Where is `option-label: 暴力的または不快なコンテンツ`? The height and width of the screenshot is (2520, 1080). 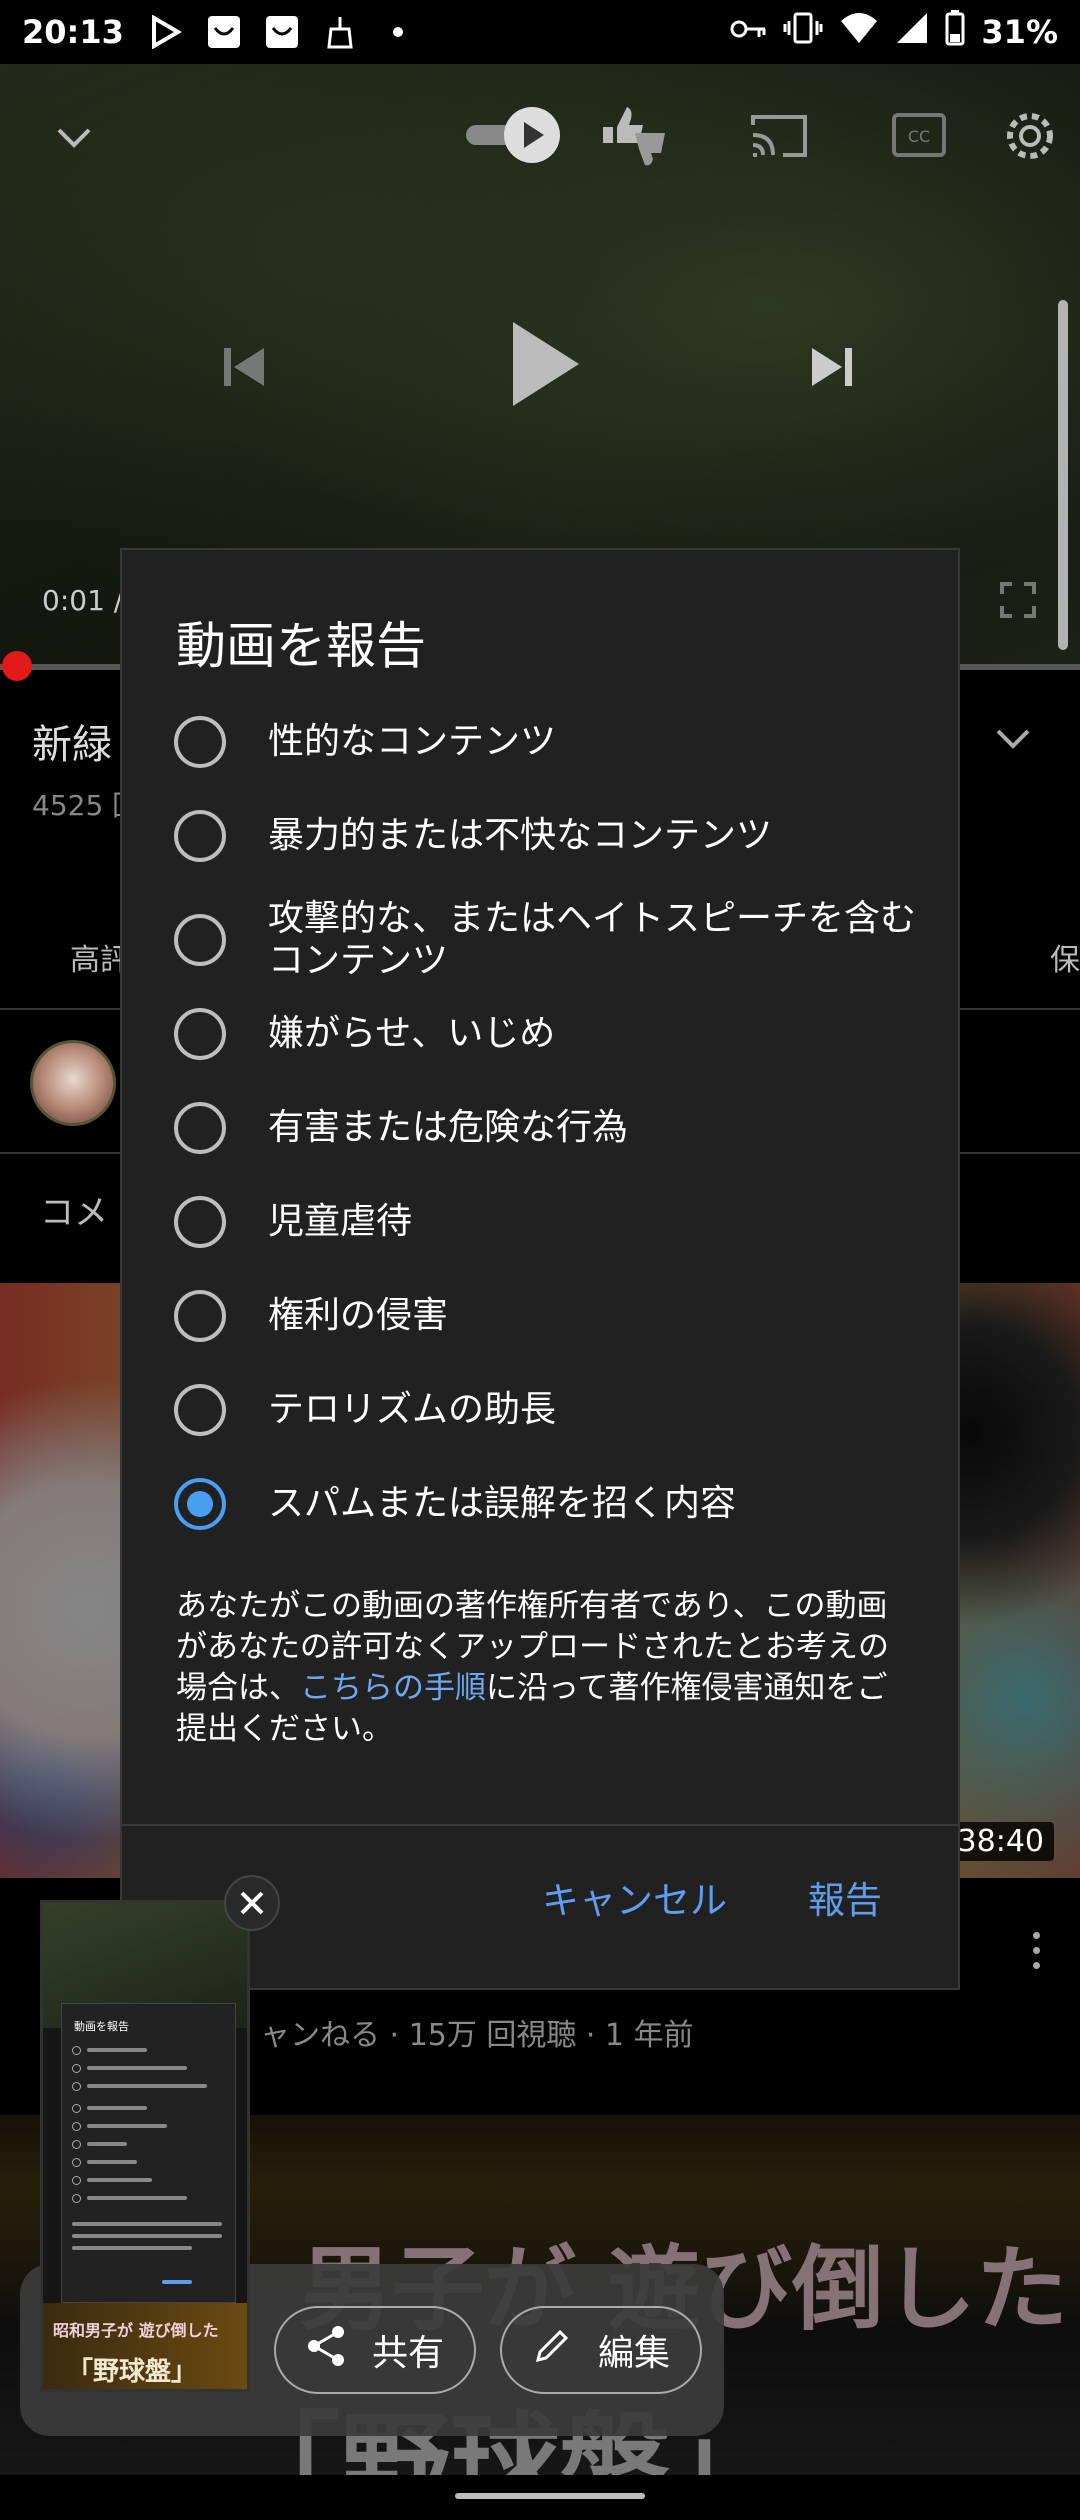 option-label: 暴力的または不快なコンテンツ is located at coordinates (520, 835).